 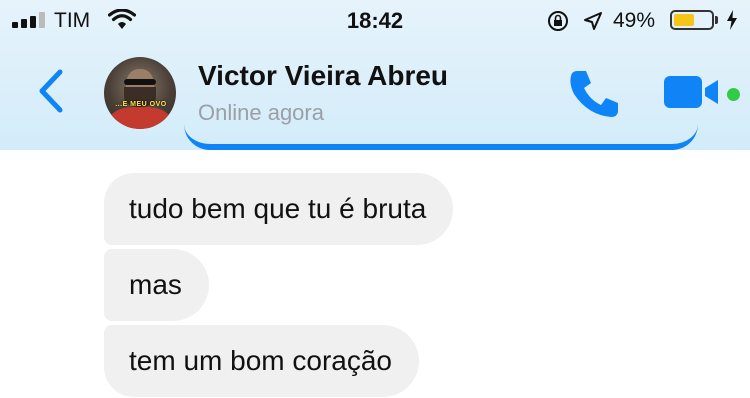 I want to click on phone-icon, so click(x=594, y=93).